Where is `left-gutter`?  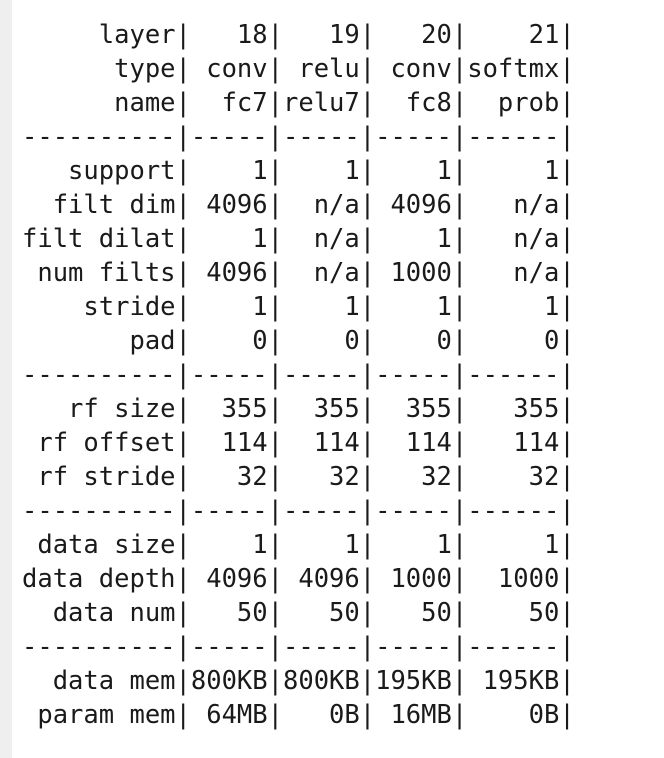
left-gutter is located at coordinates (6, 379).